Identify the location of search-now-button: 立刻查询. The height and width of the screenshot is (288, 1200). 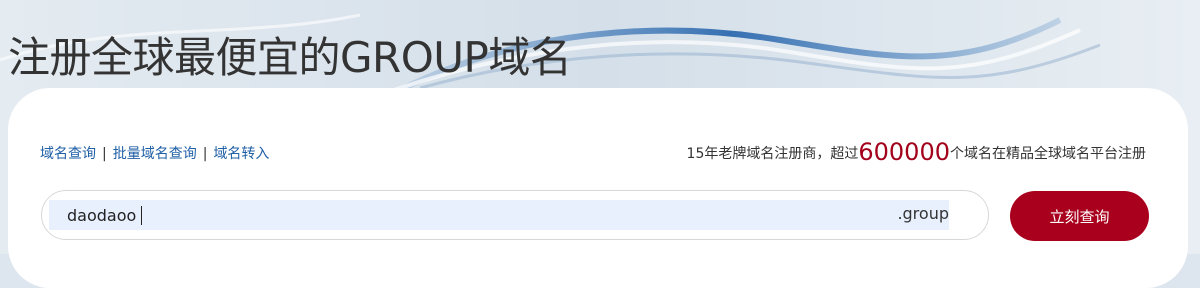
(1079, 216).